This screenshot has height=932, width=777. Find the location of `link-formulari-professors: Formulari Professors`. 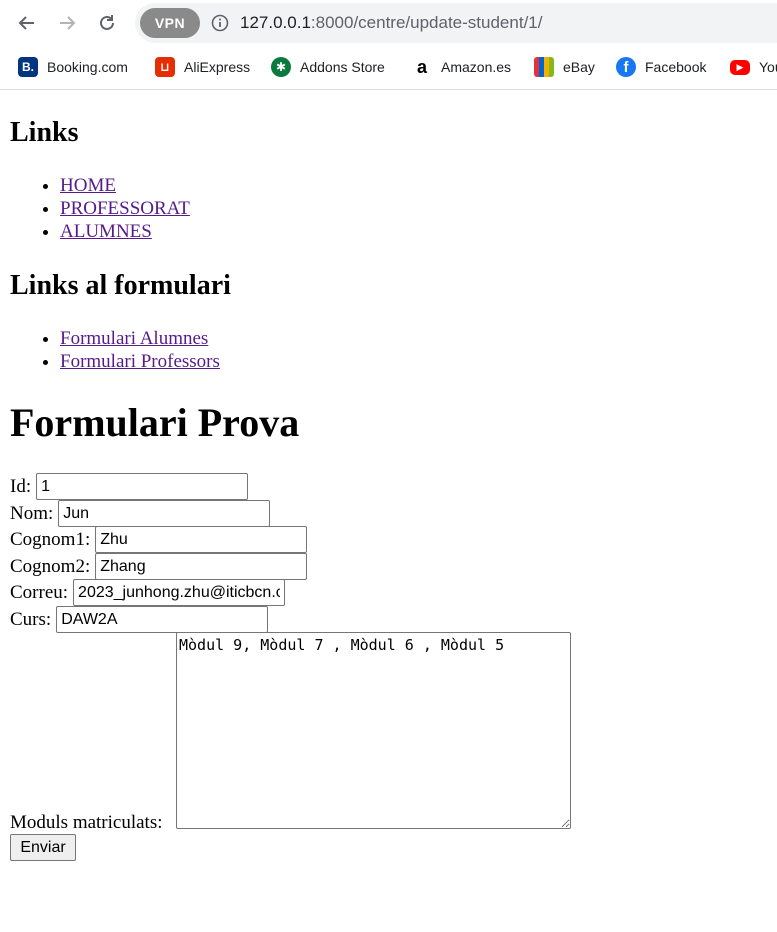

link-formulari-professors: Formulari Professors is located at coordinates (140, 361).